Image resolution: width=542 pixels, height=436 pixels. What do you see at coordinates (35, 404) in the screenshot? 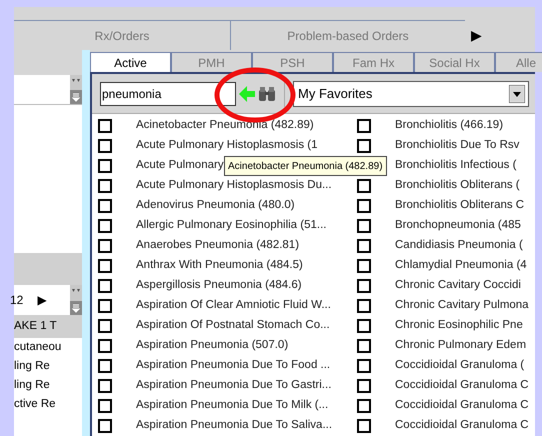
I see `table-cell-text: ctive Re` at bounding box center [35, 404].